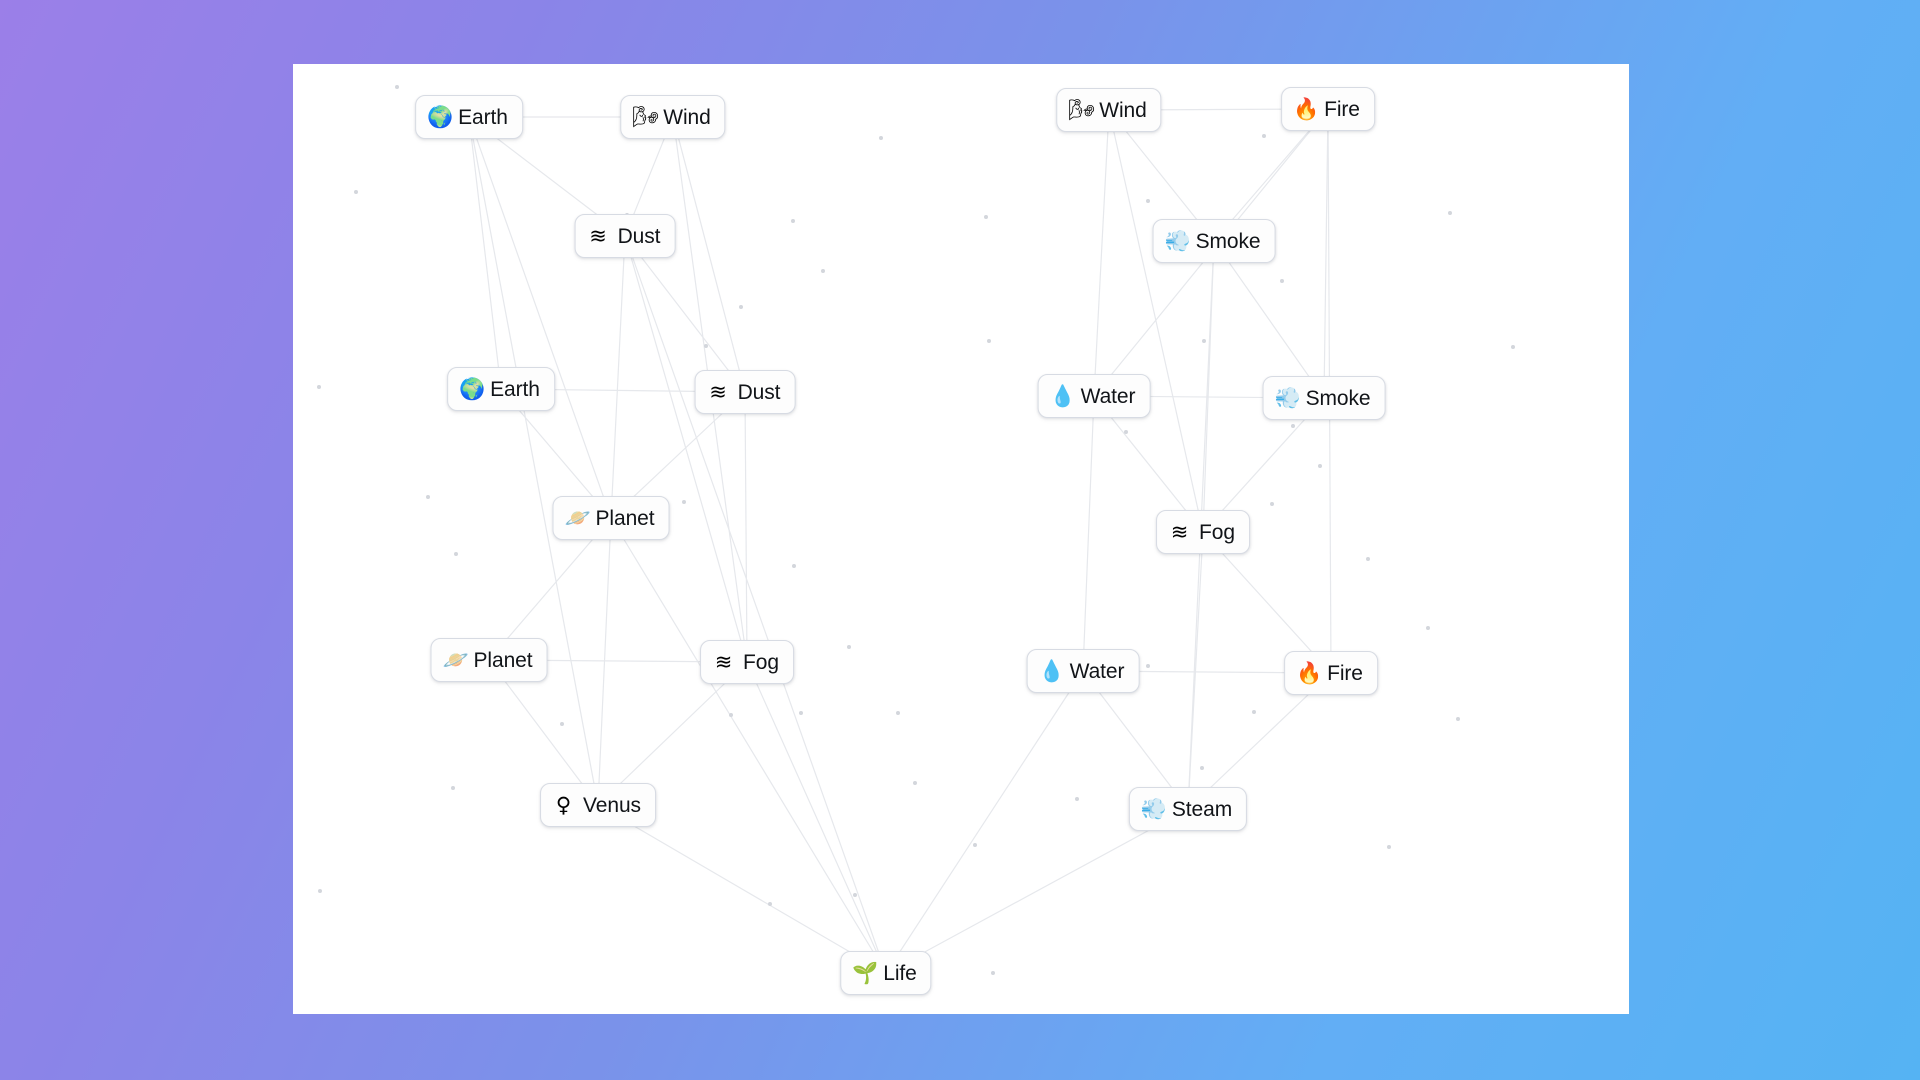 The image size is (1920, 1080). Describe the element at coordinates (612, 805) in the screenshot. I see `element-node-label: Venus` at that location.